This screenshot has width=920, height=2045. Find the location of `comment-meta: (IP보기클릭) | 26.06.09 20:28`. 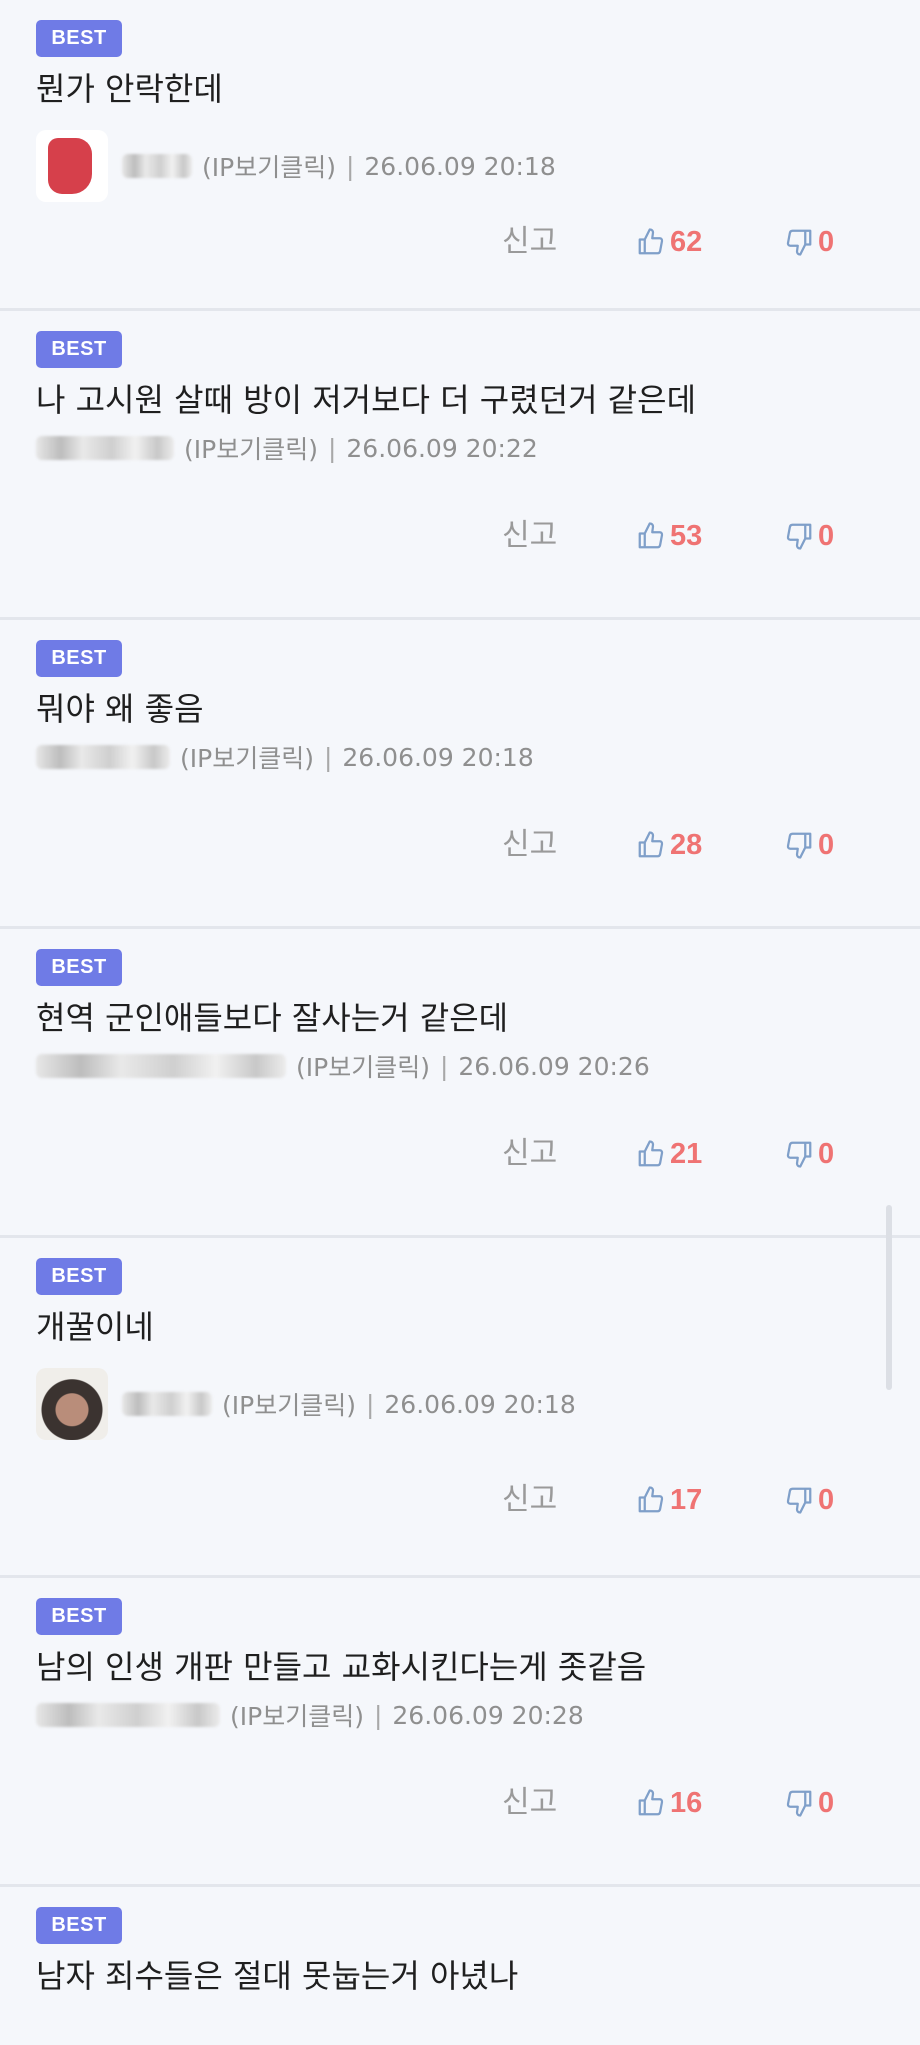

comment-meta: (IP보기클릭) | 26.06.09 20:28 is located at coordinates (310, 1715).